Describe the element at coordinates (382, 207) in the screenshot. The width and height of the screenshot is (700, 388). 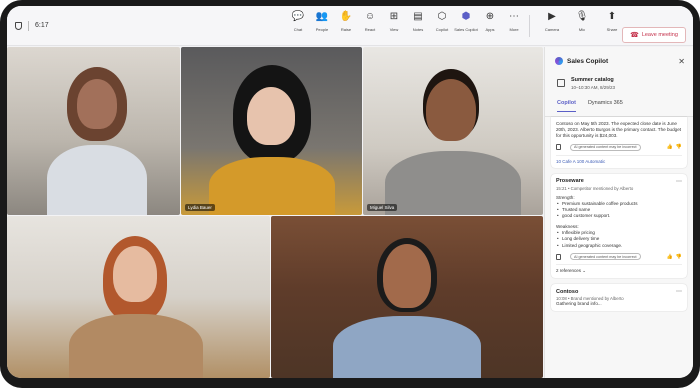
I see `participant-name: Miguel Silva` at that location.